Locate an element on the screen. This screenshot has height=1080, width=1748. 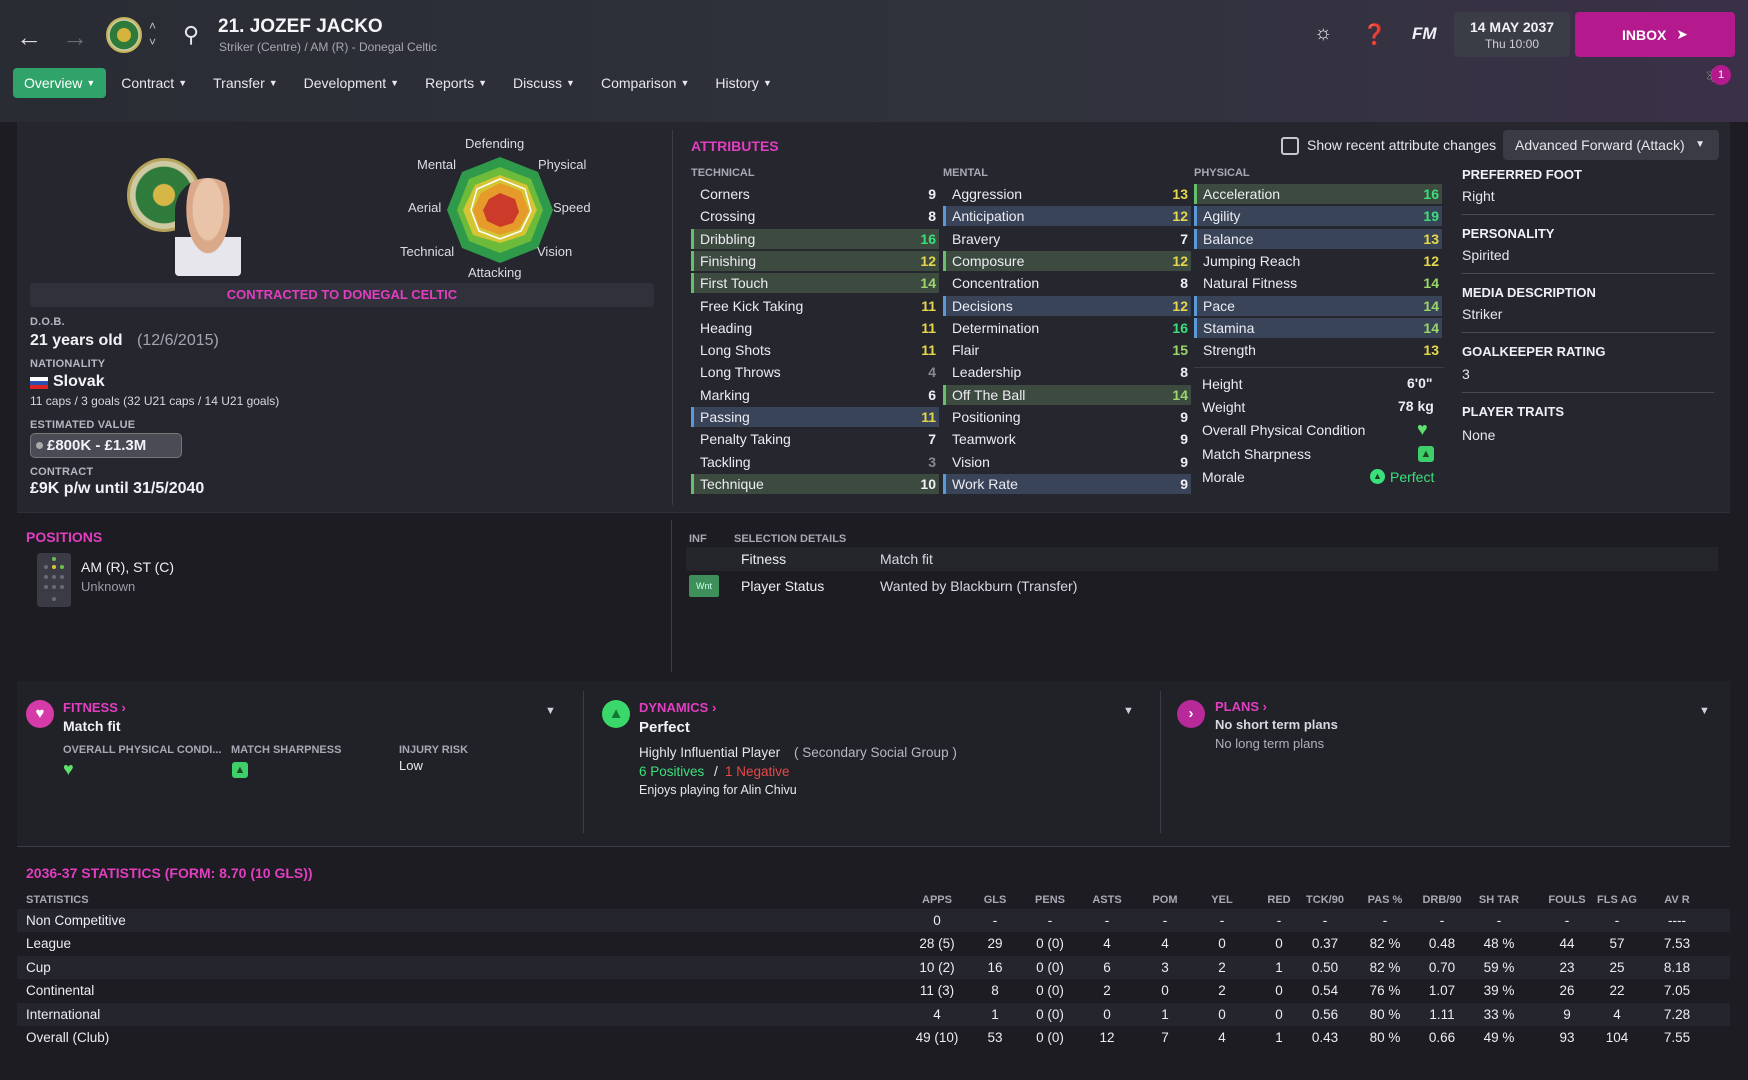
contracted-banner: CONTRACTED TO DONEGAL CELTIC is located at coordinates (342, 295).